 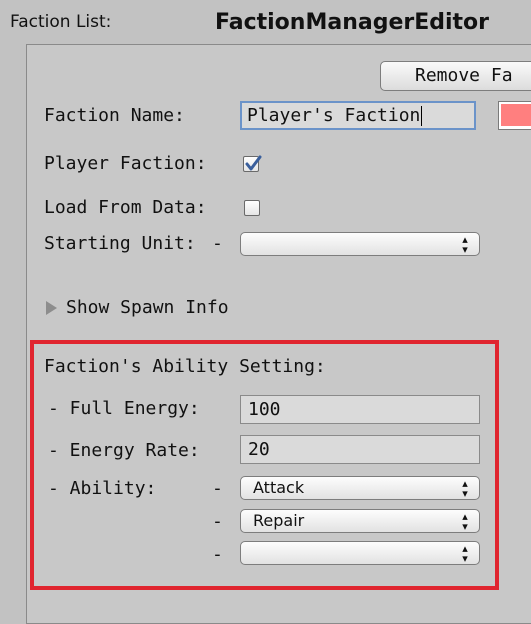 What do you see at coordinates (125, 163) in the screenshot?
I see `player-faction-label: Player Faction:` at bounding box center [125, 163].